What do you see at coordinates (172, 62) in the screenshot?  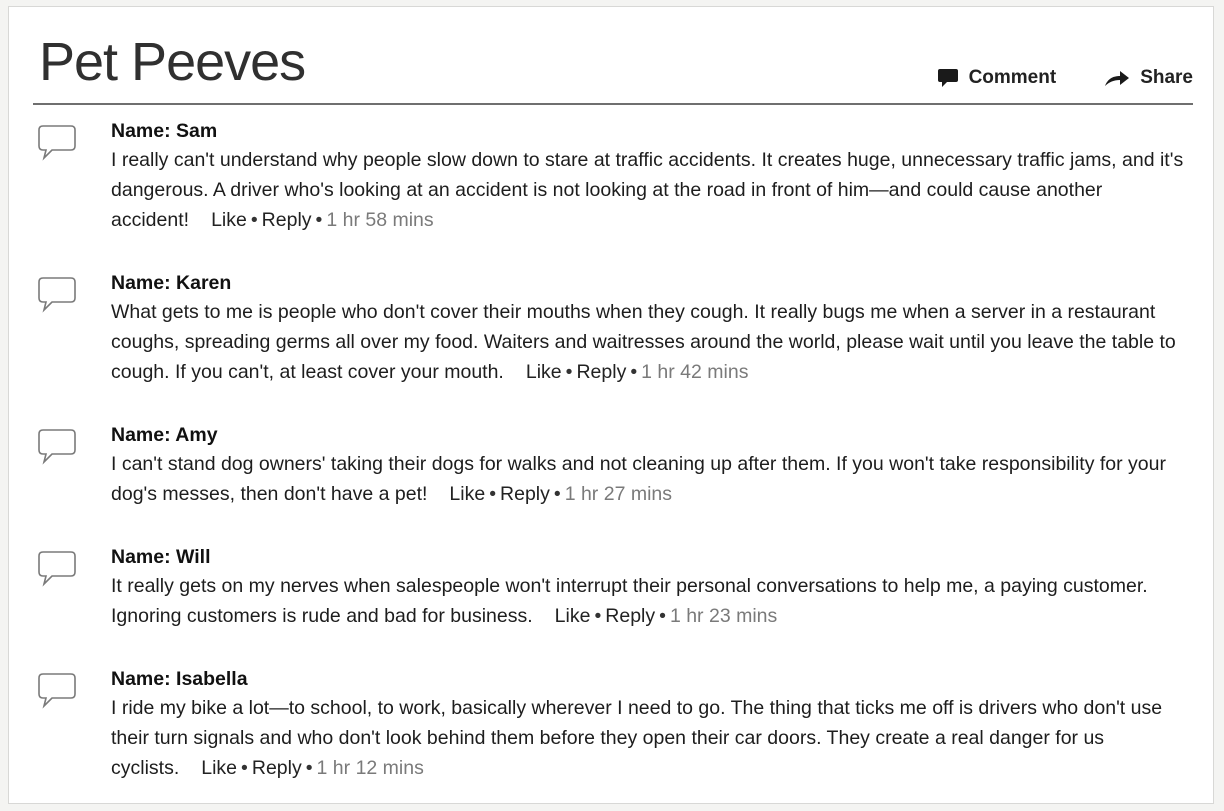 I see `page-title: Pet Peeves` at bounding box center [172, 62].